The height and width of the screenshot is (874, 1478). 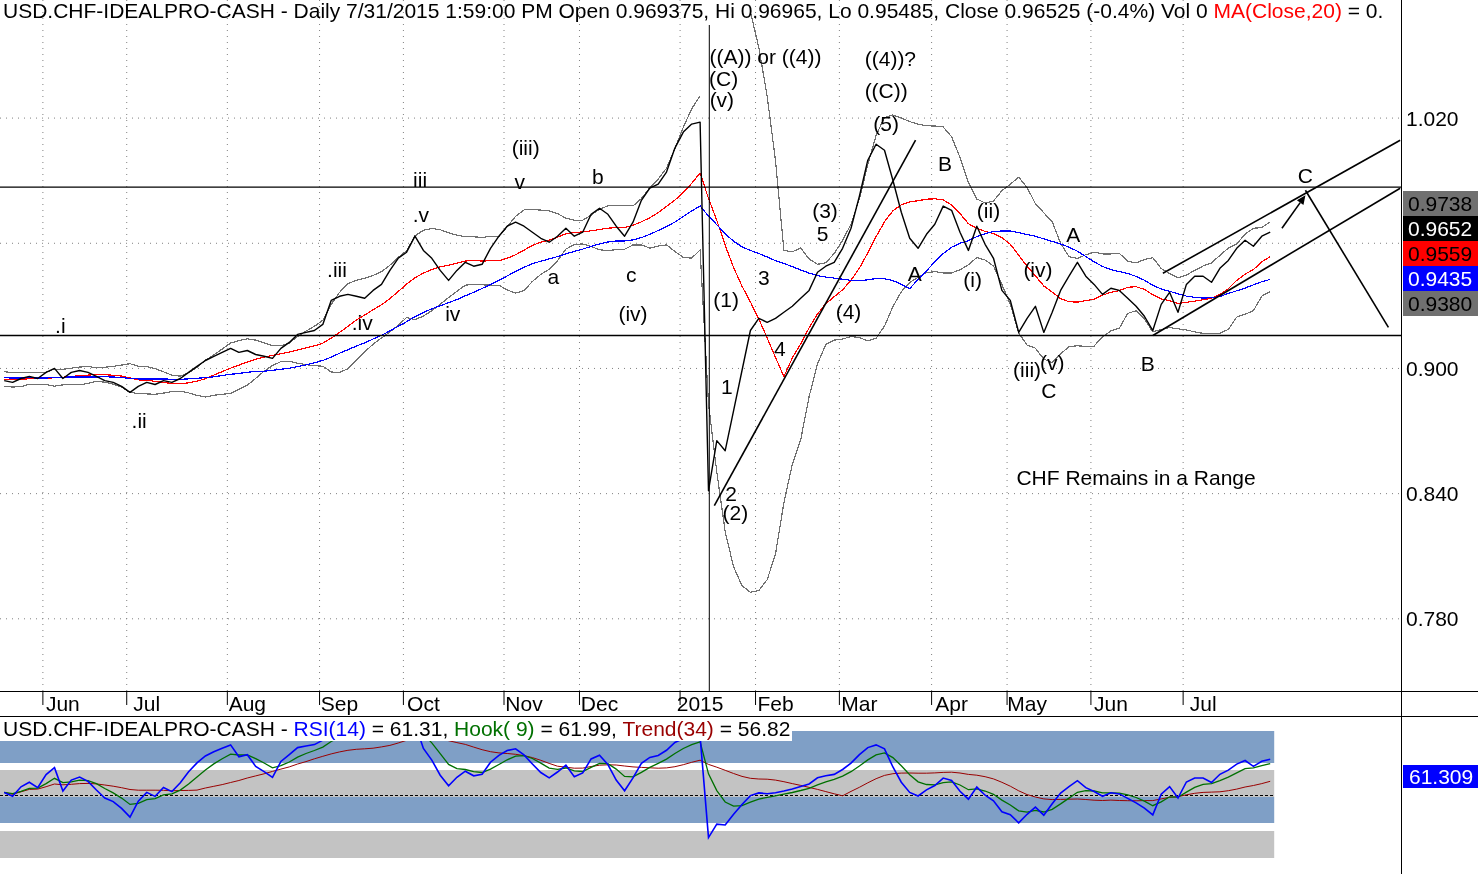 What do you see at coordinates (421, 214) in the screenshot?
I see `wave-label: .v` at bounding box center [421, 214].